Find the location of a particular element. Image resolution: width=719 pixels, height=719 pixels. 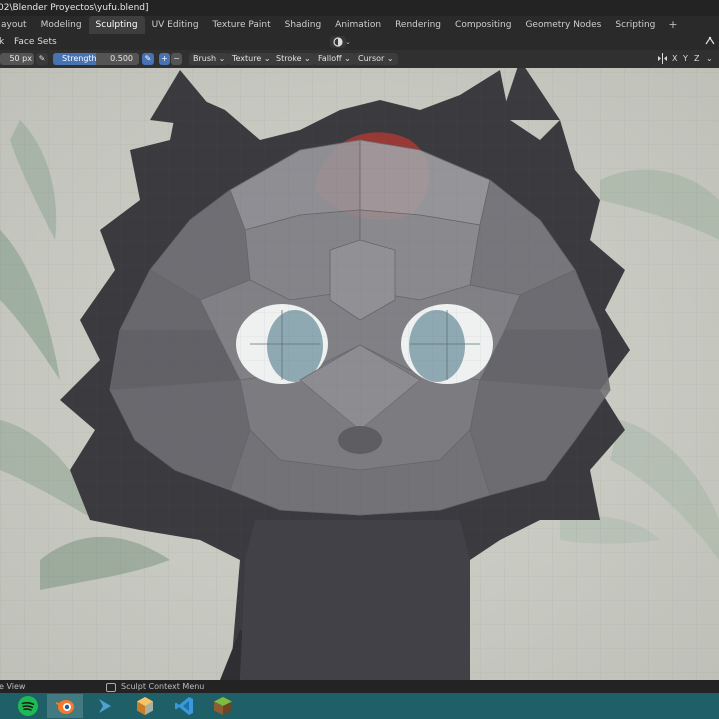

os-taskbar is located at coordinates (359, 706).